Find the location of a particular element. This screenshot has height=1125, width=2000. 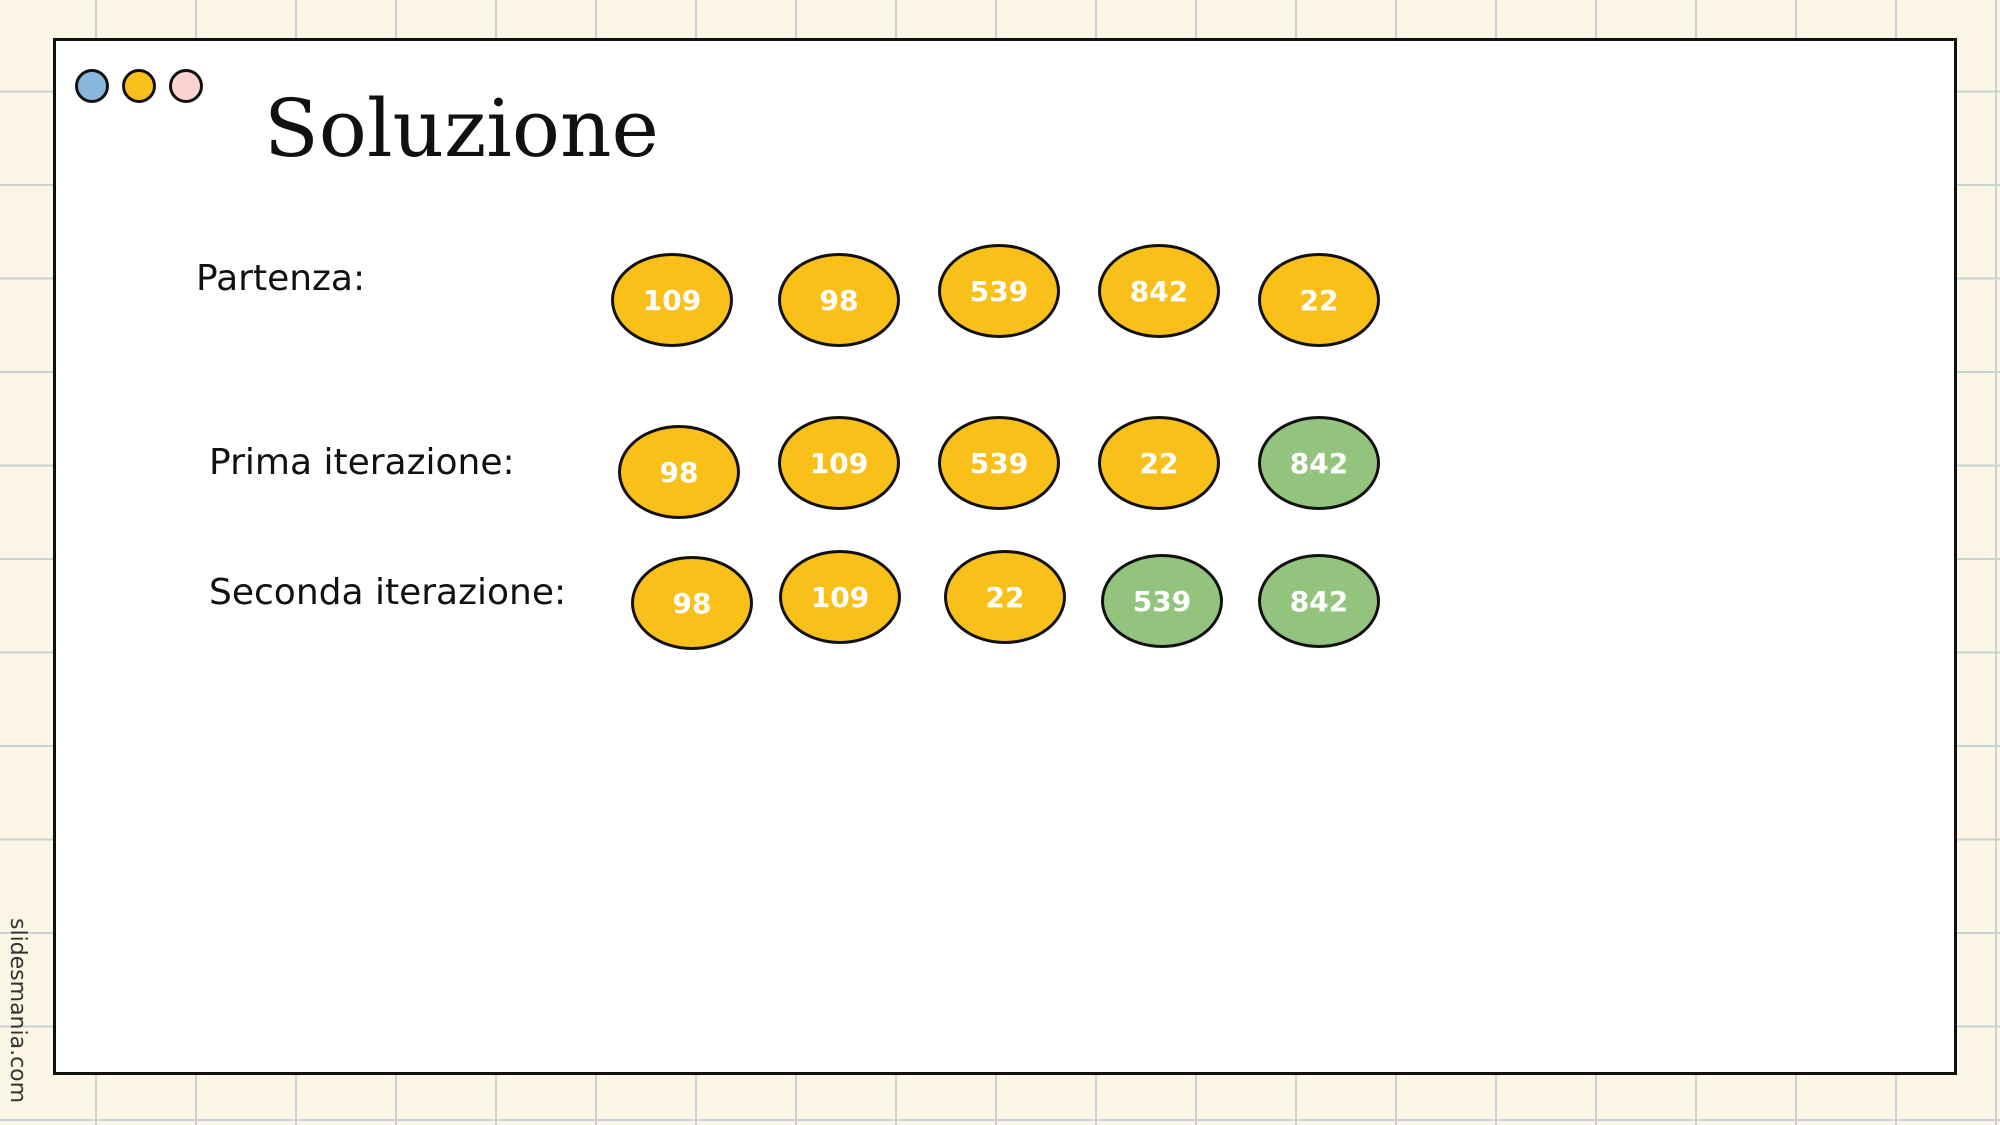

row-0-node-3: 539 is located at coordinates (999, 291).